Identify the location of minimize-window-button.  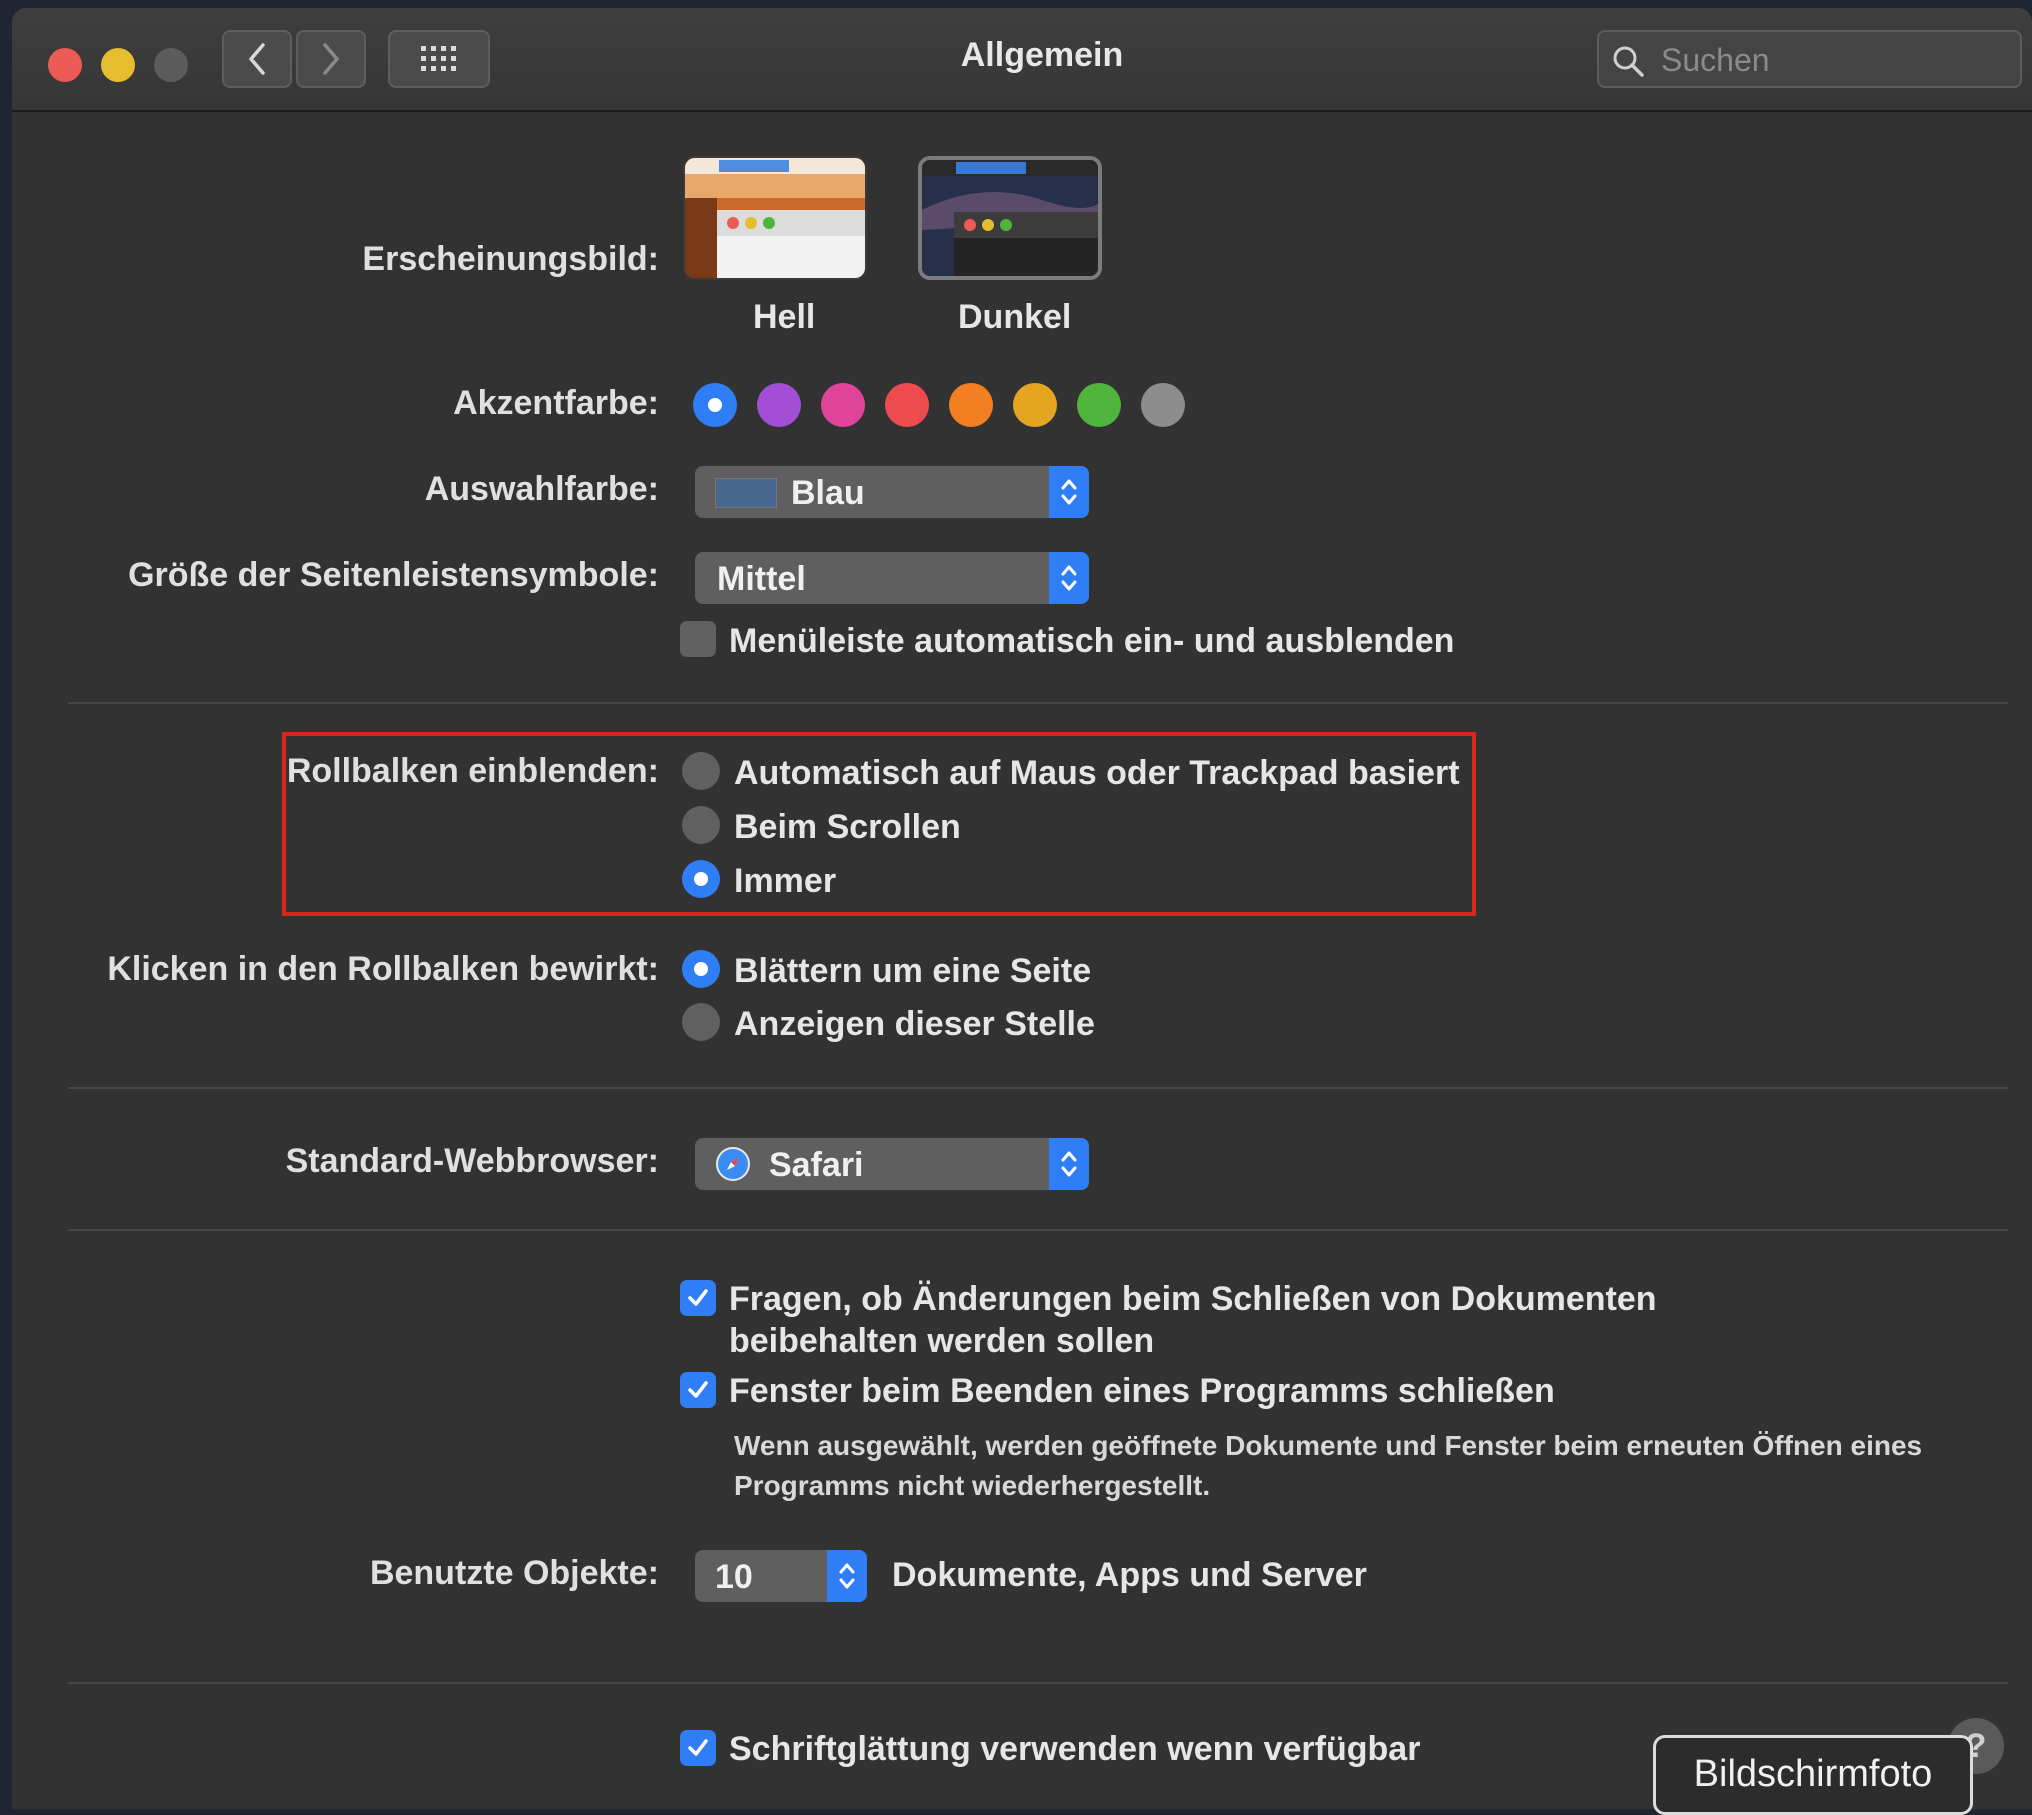
(118, 65).